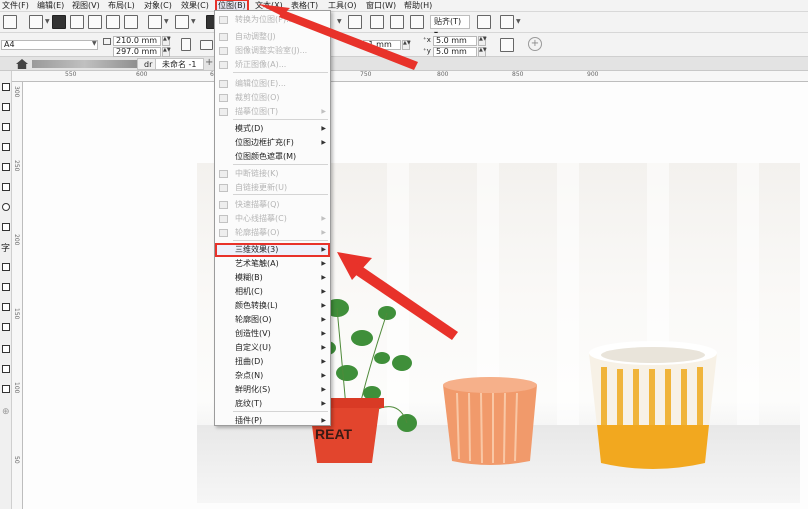  What do you see at coordinates (22, 64) in the screenshot?
I see `home-icon` at bounding box center [22, 64].